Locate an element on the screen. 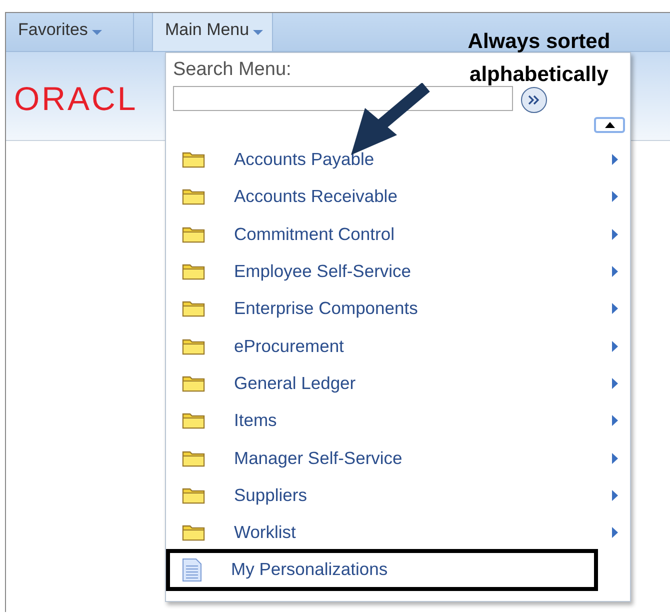 The height and width of the screenshot is (613, 670). document-icon is located at coordinates (192, 570).